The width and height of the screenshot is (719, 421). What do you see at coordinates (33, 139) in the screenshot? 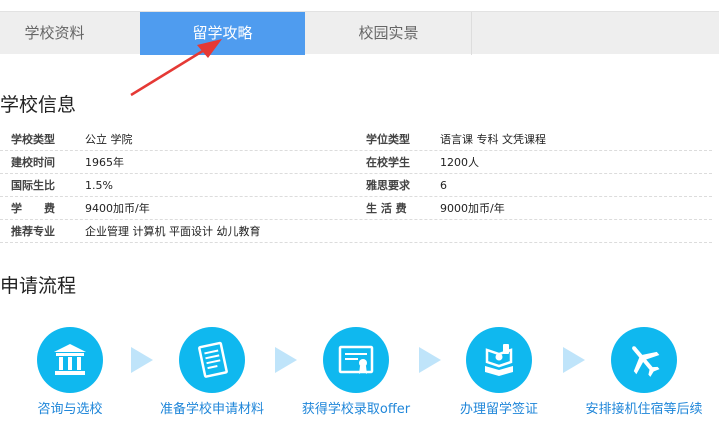
I see `info-label: 学校类型` at bounding box center [33, 139].